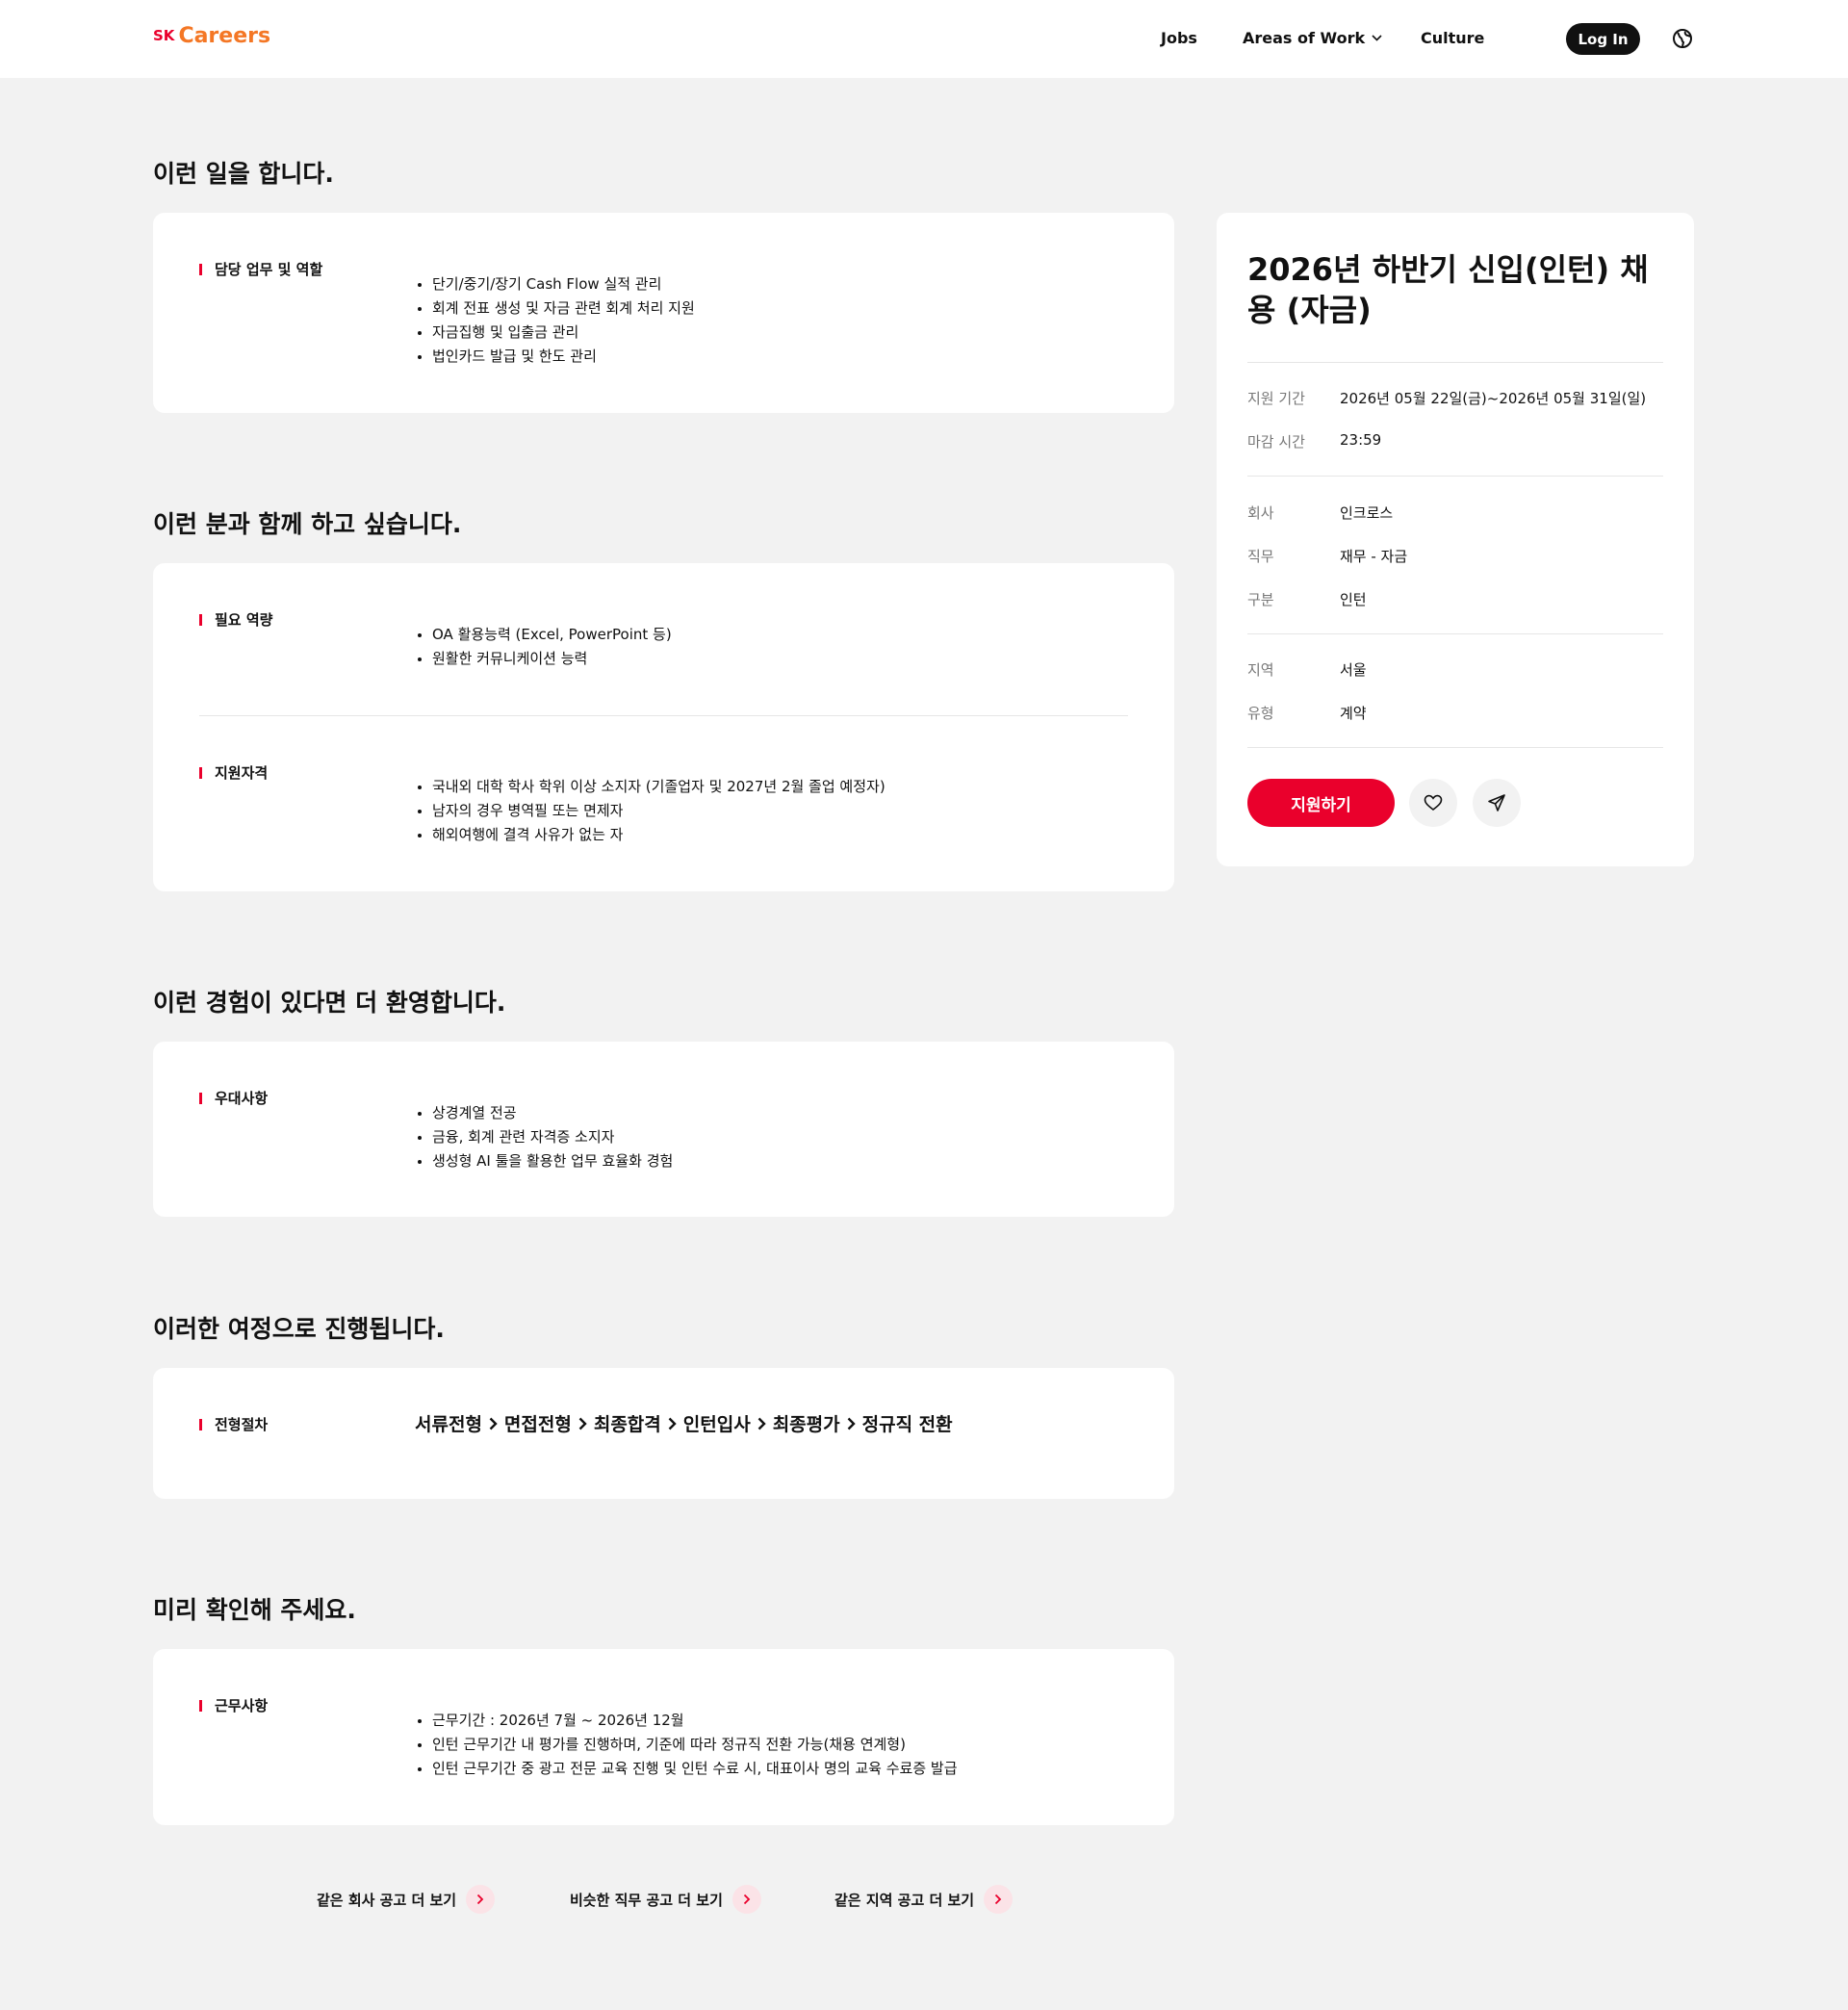 The image size is (1848, 2010). I want to click on row-label-skills: 필요 역량, so click(235, 619).